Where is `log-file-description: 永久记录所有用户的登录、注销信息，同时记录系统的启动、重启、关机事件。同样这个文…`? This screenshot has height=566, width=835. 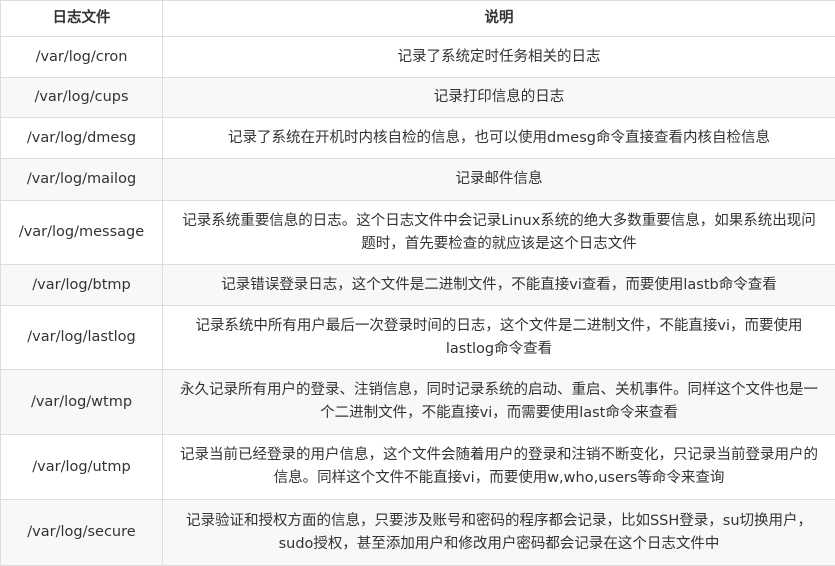 log-file-description: 永久记录所有用户的登录、注销信息，同时记录系统的启动、重启、关机事件。同样这个文… is located at coordinates (499, 402).